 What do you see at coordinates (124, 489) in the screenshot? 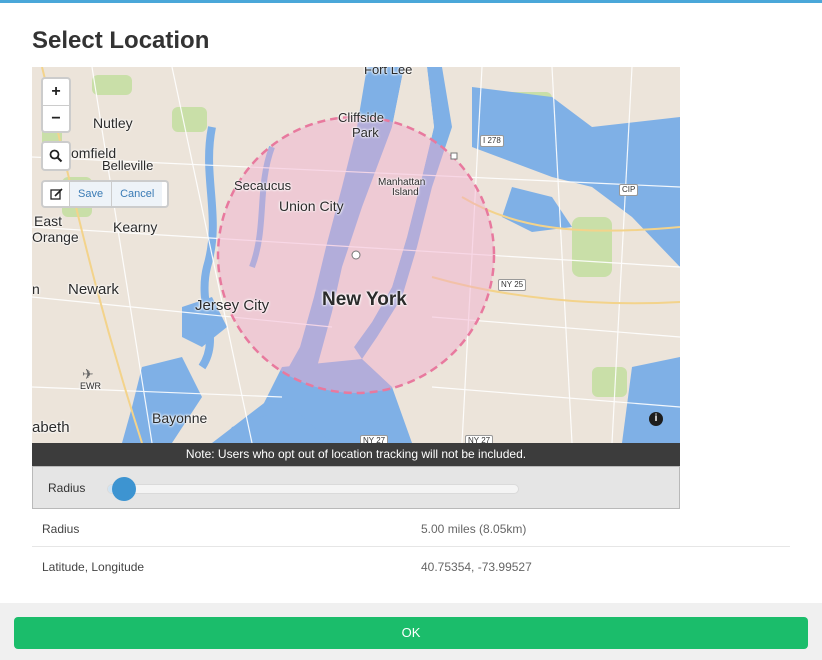
I see `radius-slider-thumb` at bounding box center [124, 489].